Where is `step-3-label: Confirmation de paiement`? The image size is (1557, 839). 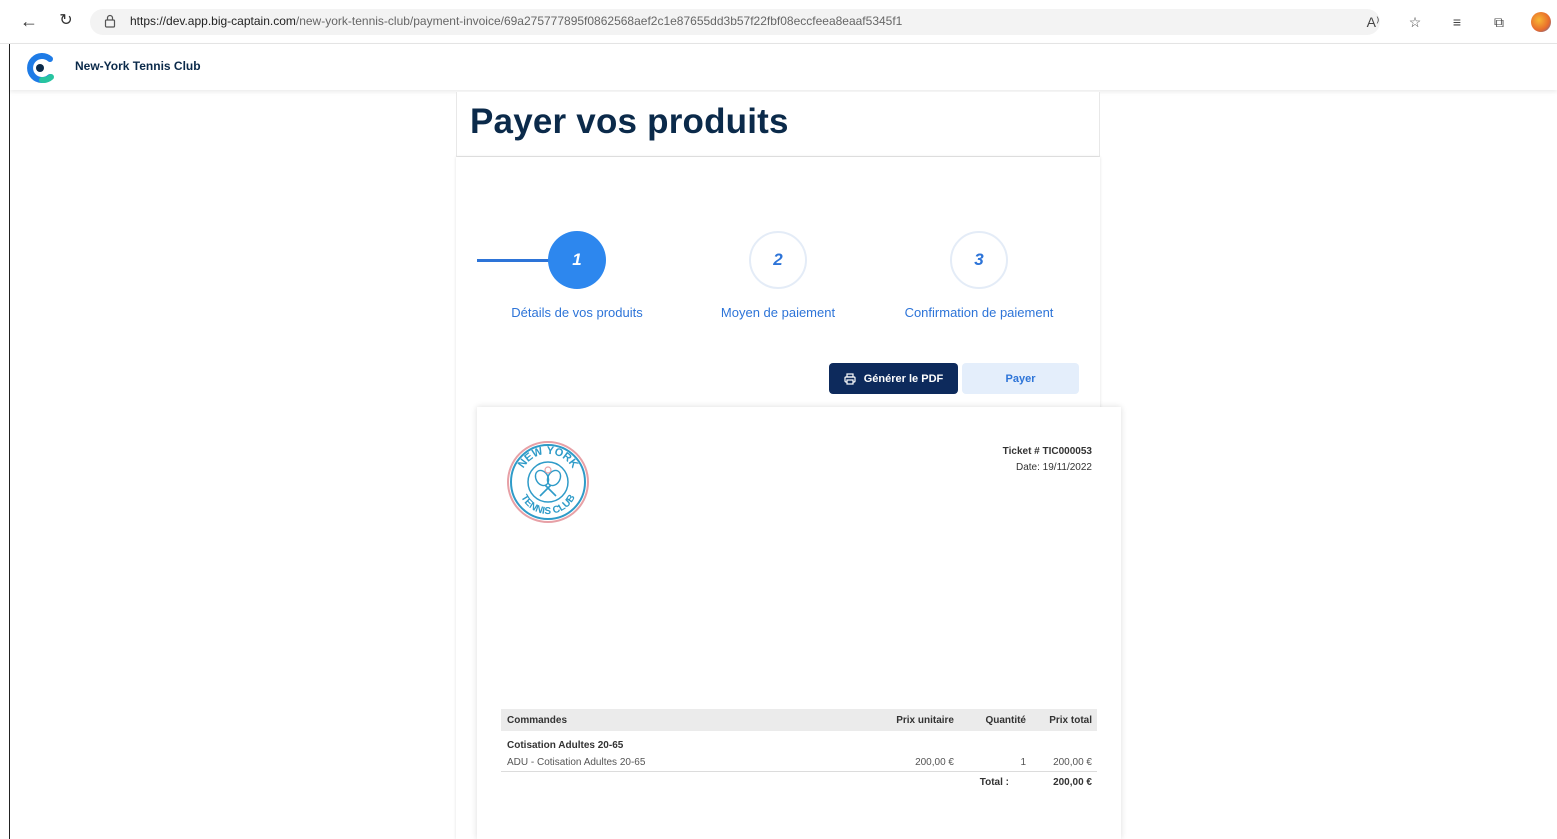
step-3-label: Confirmation de paiement is located at coordinates (979, 312).